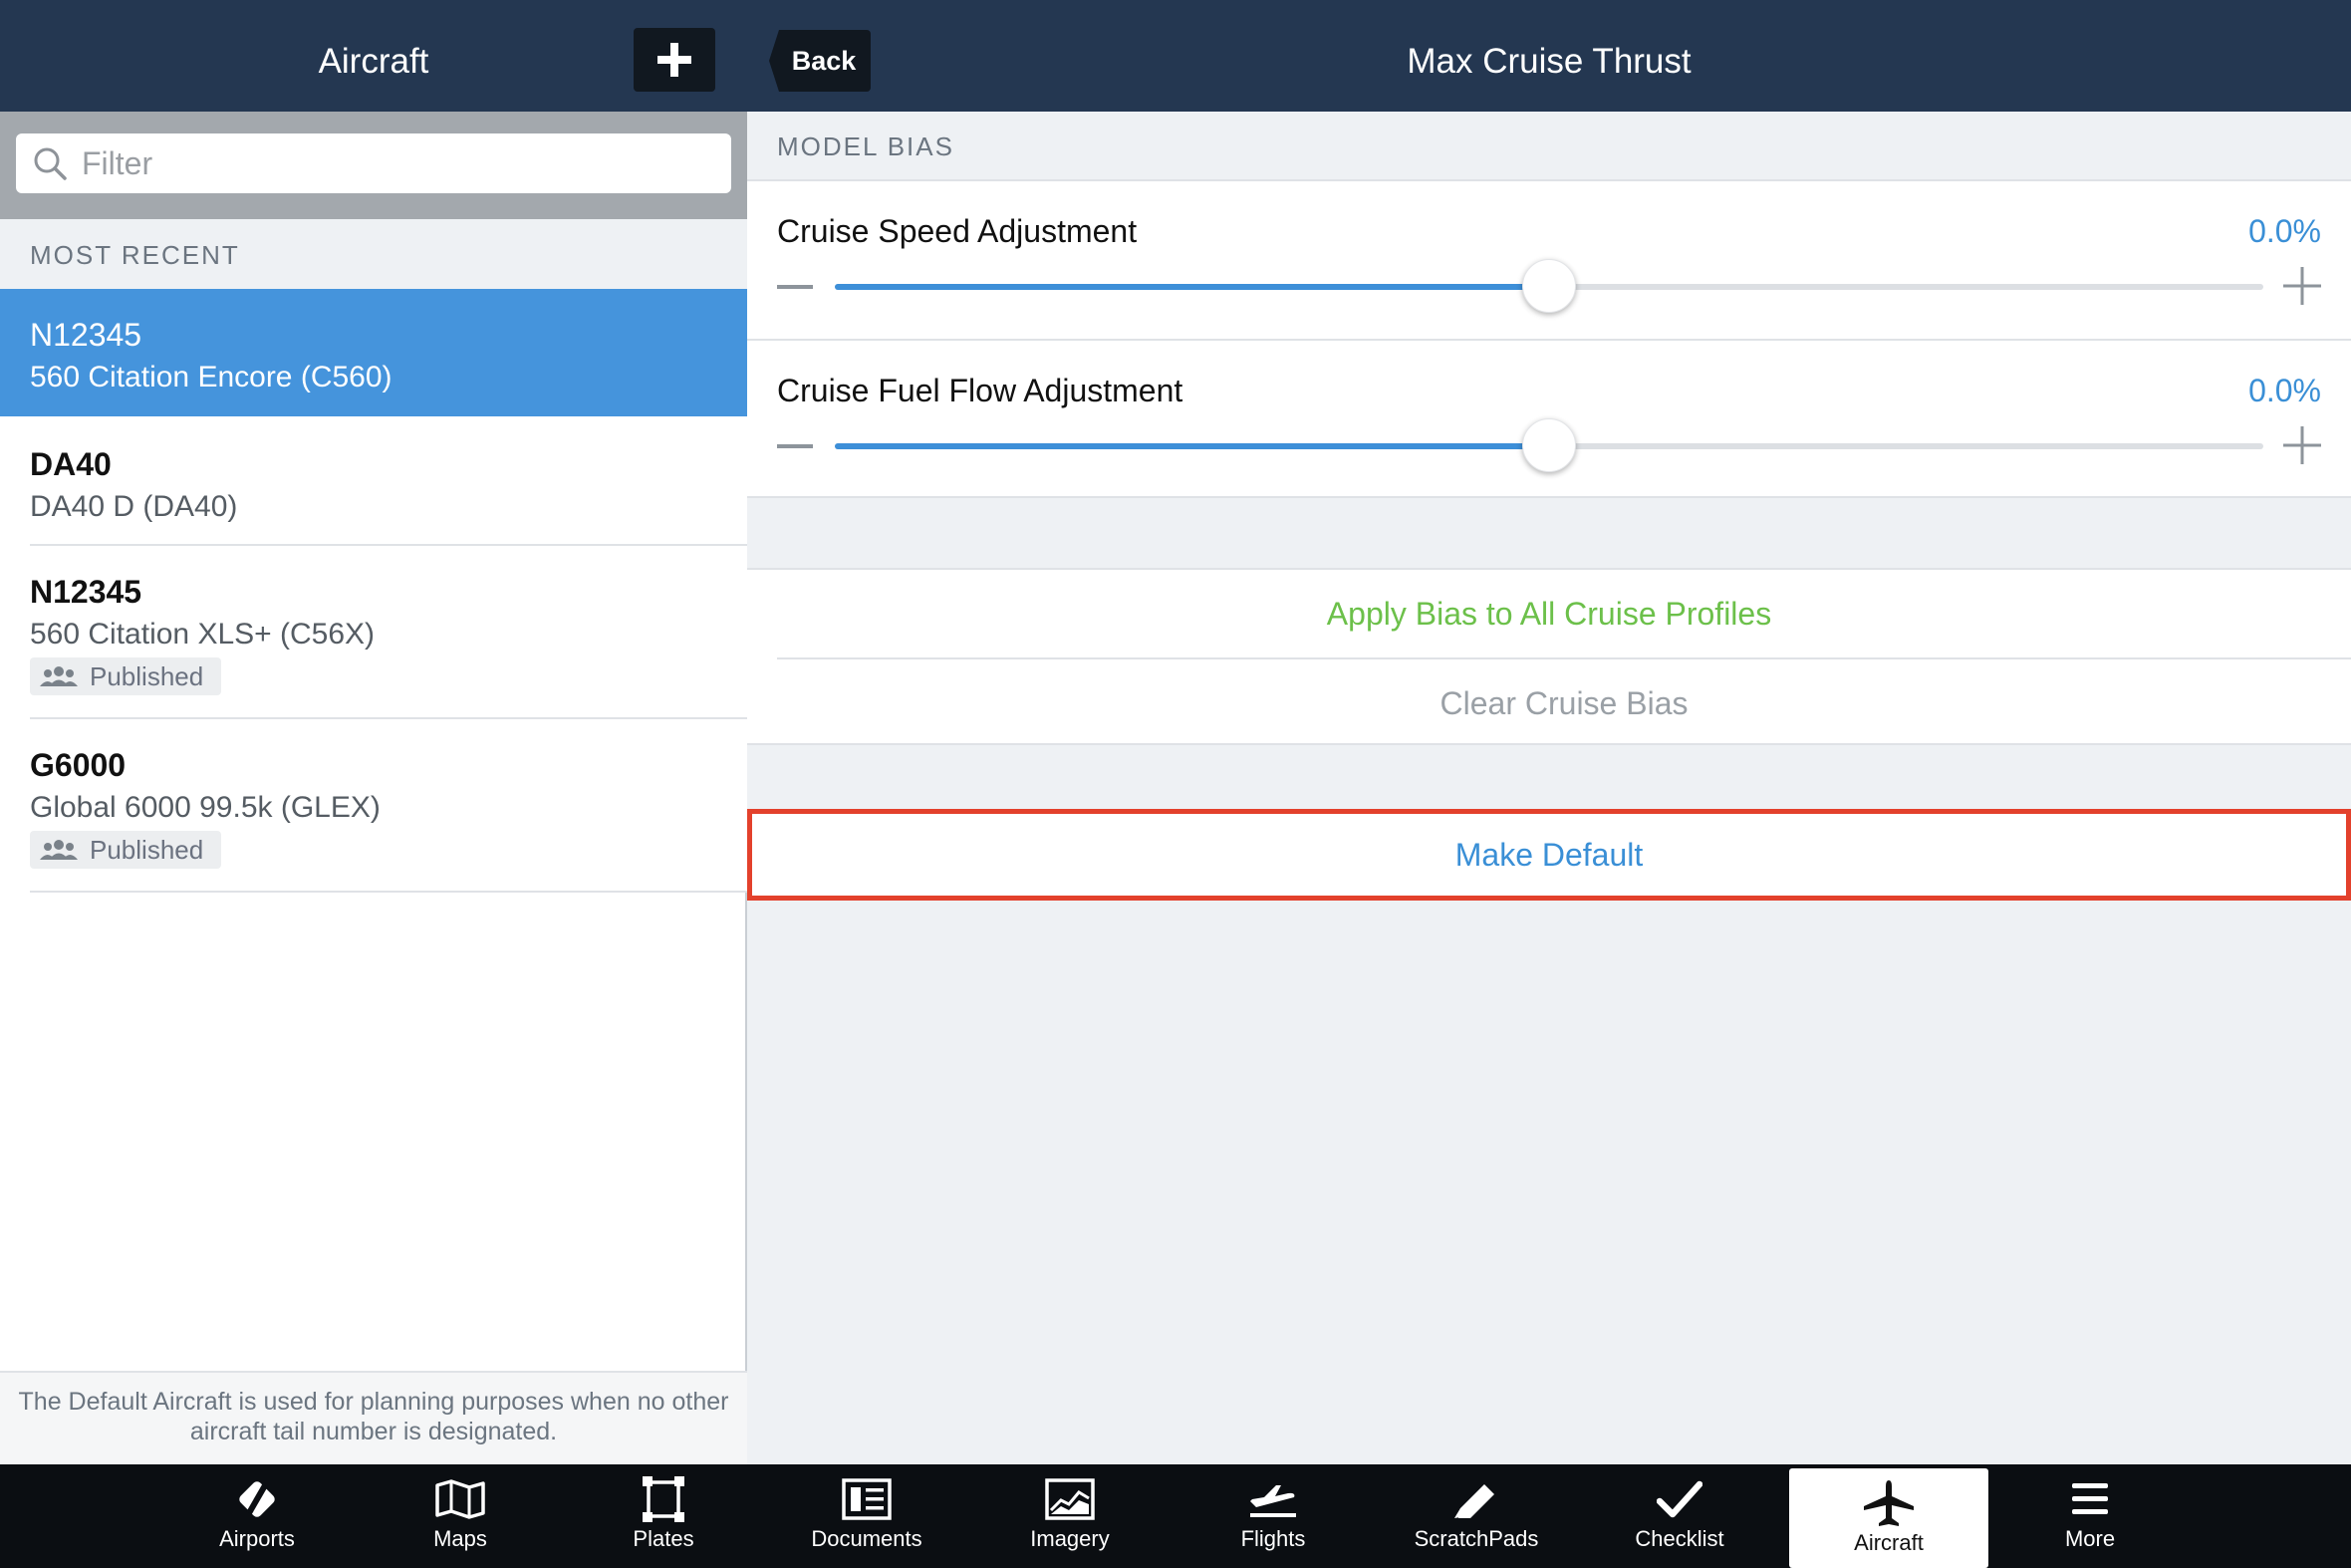 Image resolution: width=2351 pixels, height=1568 pixels. I want to click on more-icon, so click(2090, 1498).